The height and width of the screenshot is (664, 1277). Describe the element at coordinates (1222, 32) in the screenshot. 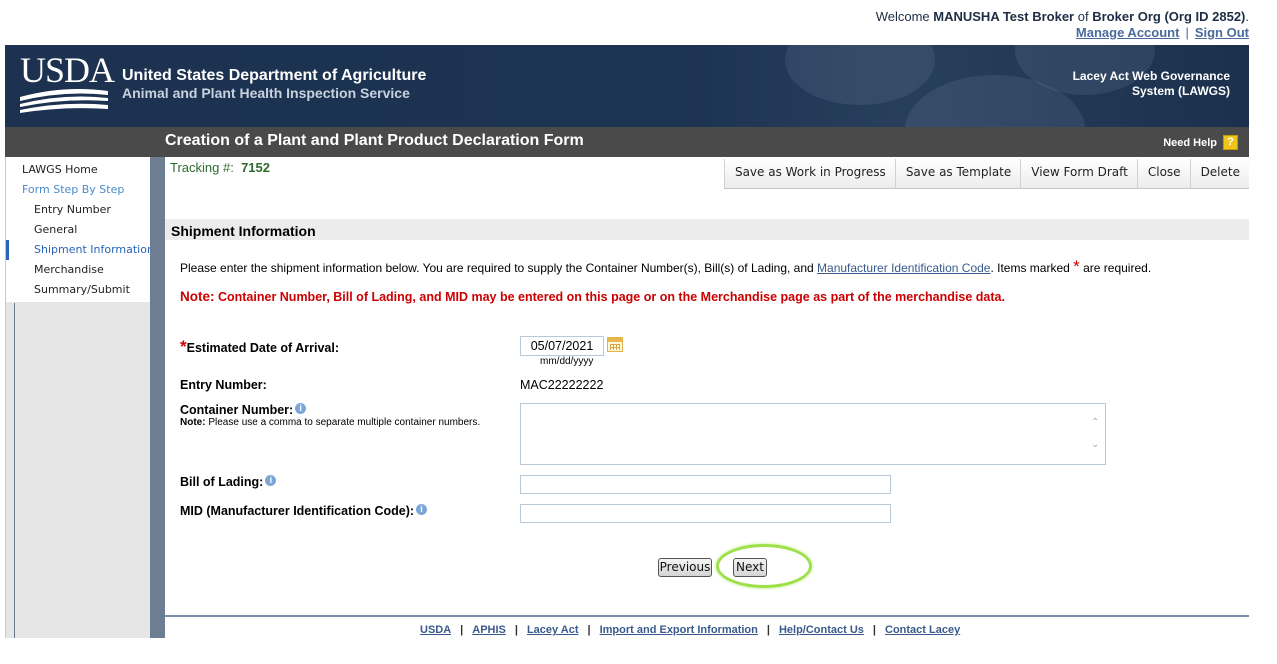

I see `sign-out-link: Sign Out` at that location.